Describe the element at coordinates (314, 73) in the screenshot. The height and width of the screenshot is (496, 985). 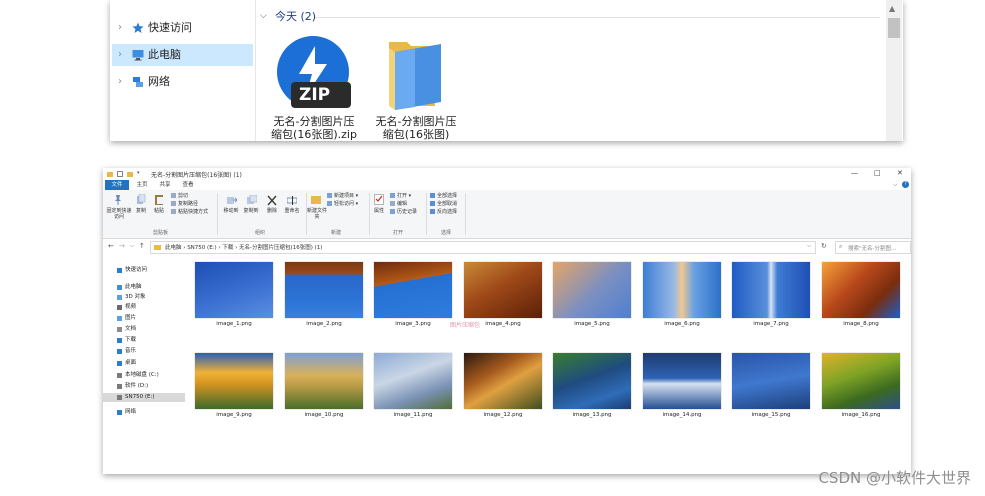
I see `zip-file-item: ZIP` at that location.